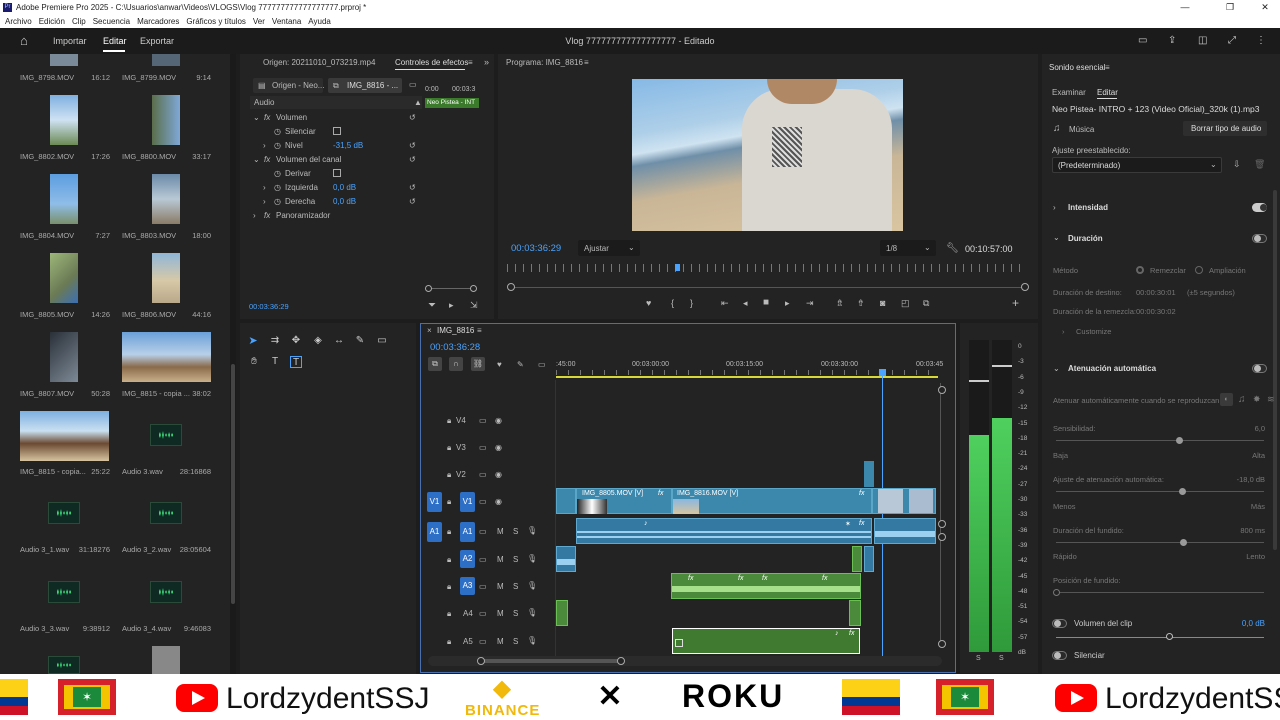 Image resolution: width=1280 pixels, height=720 pixels. Describe the element at coordinates (344, 187) in the screenshot. I see `effect-left-value: 0,0 dB` at that location.